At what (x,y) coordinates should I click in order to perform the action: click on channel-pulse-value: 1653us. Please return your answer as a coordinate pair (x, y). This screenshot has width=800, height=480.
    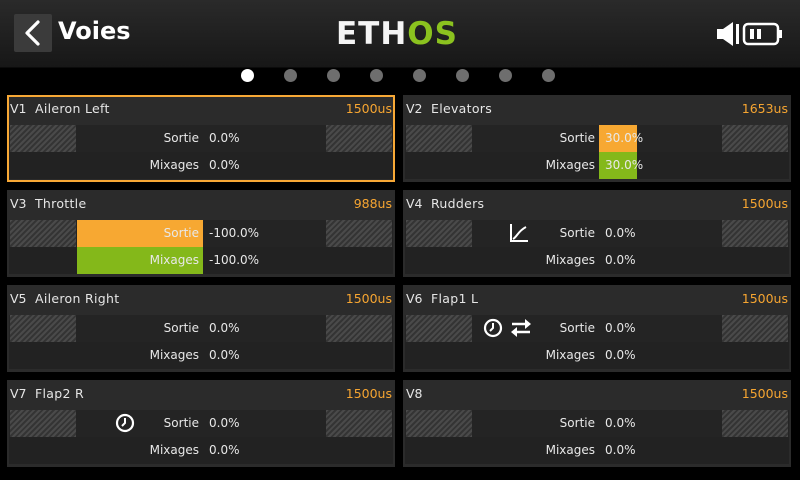
    Looking at the image, I should click on (764, 108).